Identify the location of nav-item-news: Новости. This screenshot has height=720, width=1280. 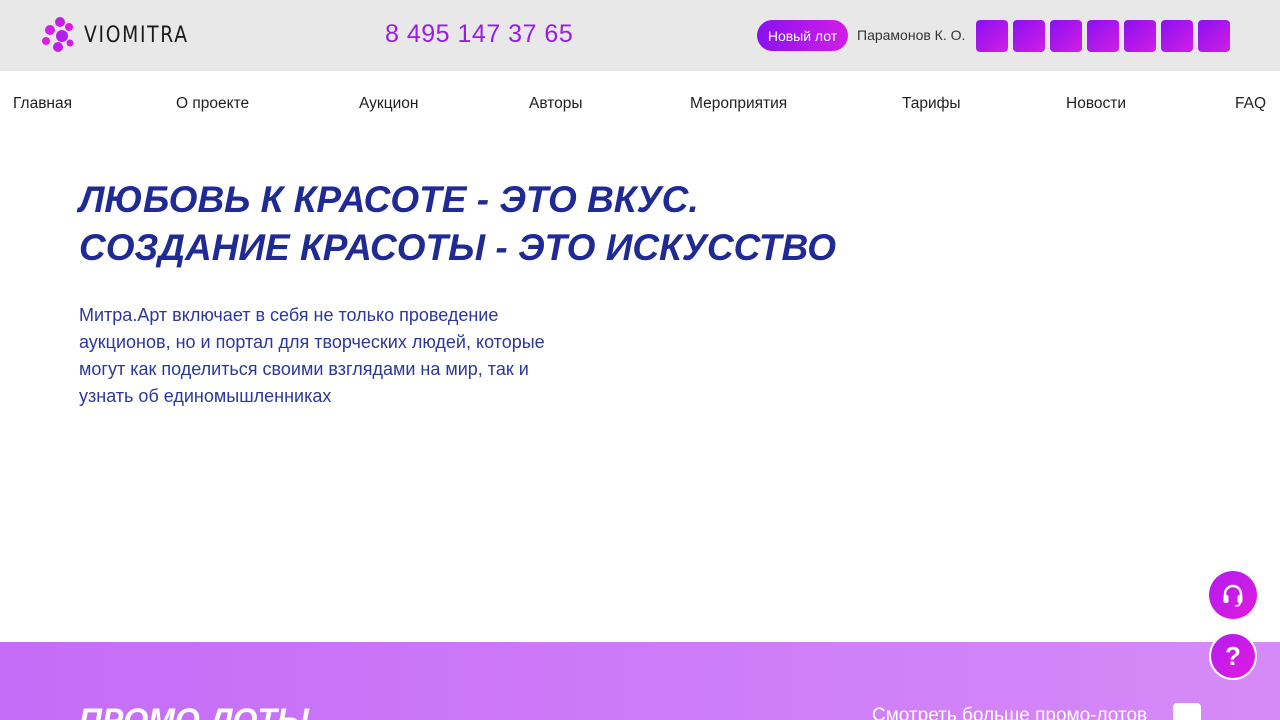
(1096, 104).